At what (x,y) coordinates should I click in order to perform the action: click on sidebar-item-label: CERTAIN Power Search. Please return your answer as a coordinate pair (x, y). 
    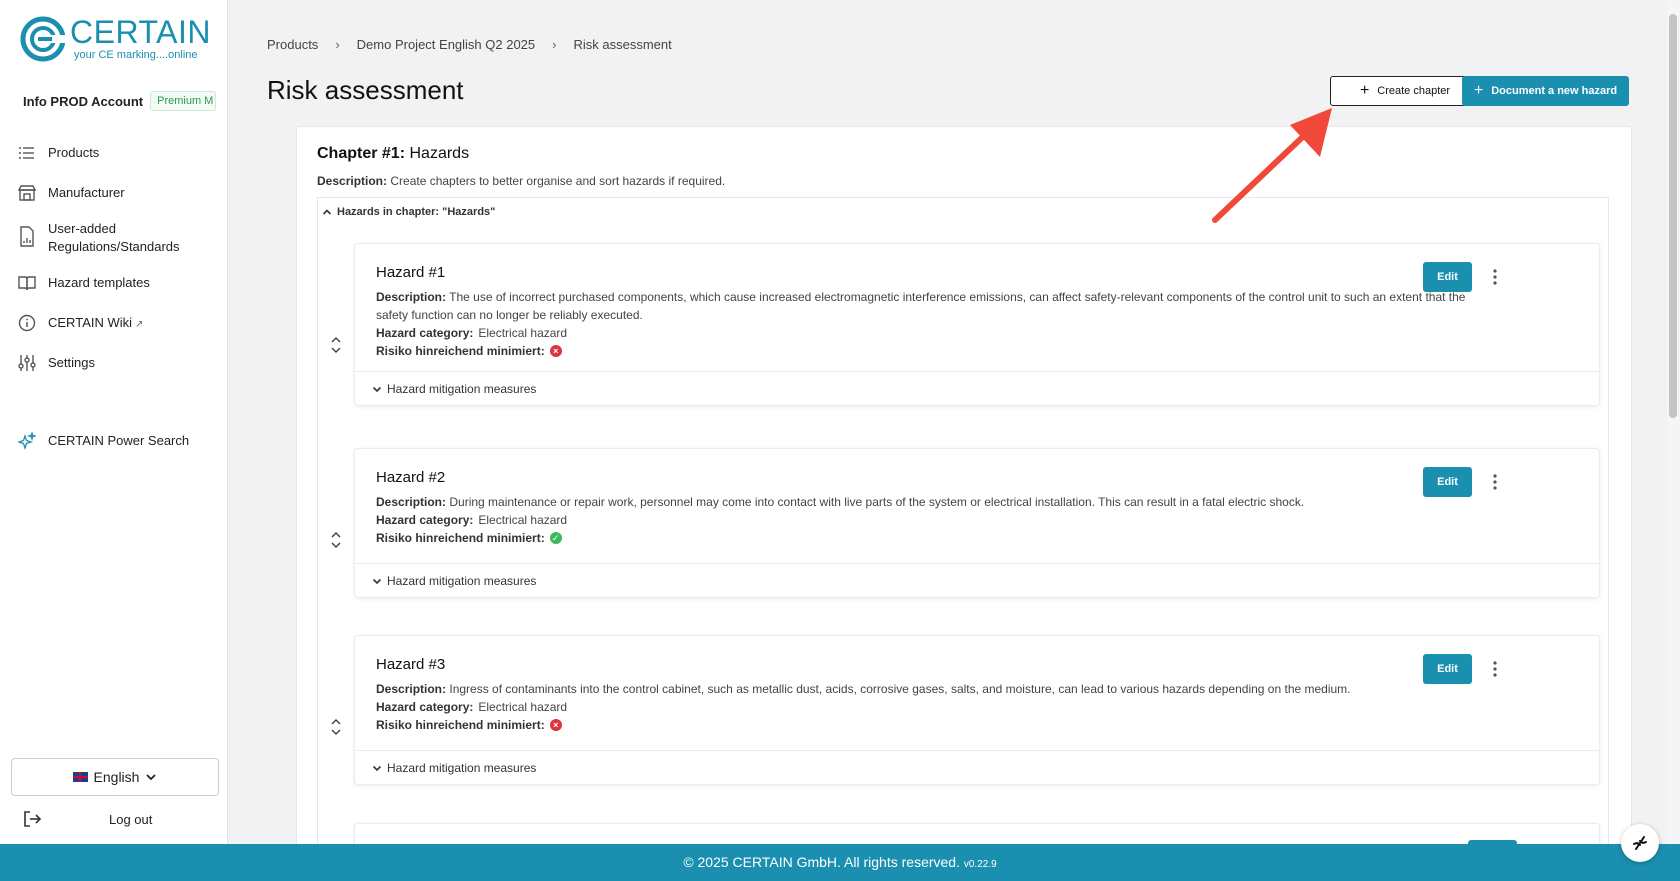
    Looking at the image, I should click on (119, 440).